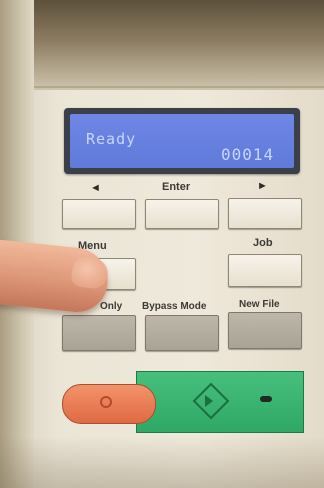  What do you see at coordinates (99, 333) in the screenshot?
I see `copy-only-button` at bounding box center [99, 333].